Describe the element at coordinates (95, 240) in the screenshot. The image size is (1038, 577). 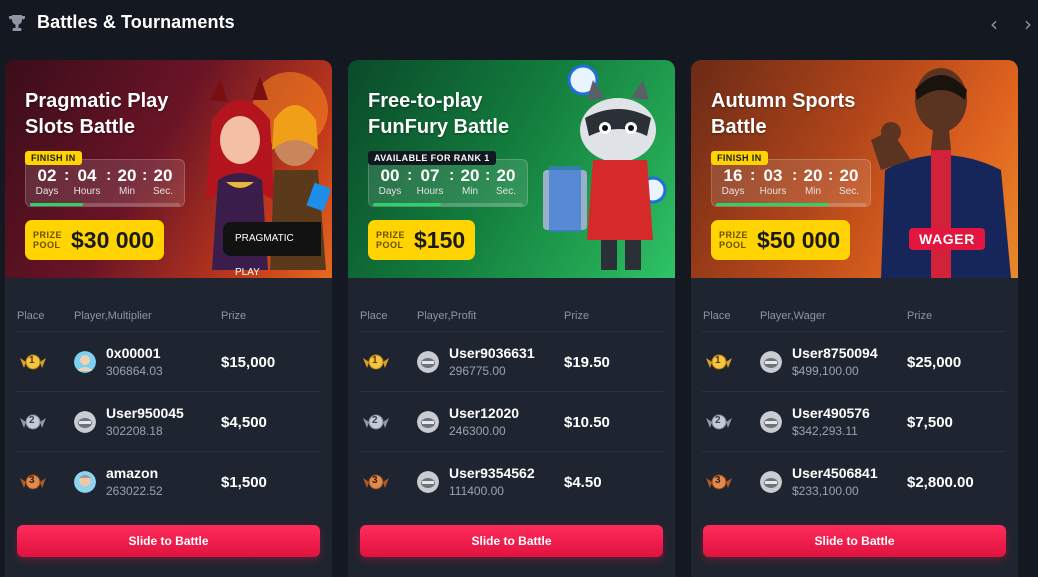
I see `prize-pool-badge: PRIZE POOL $30 000` at that location.